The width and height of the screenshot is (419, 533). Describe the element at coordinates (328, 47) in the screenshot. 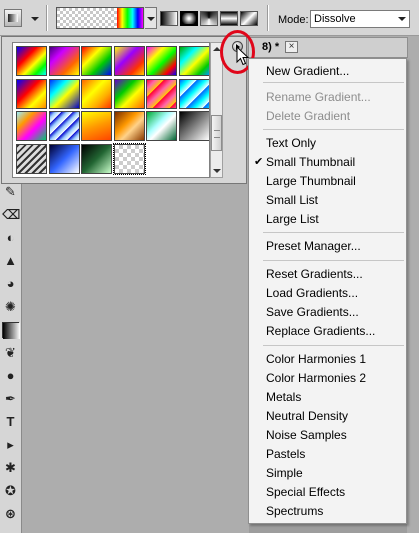

I see `document-tab: 8) * ×` at that location.